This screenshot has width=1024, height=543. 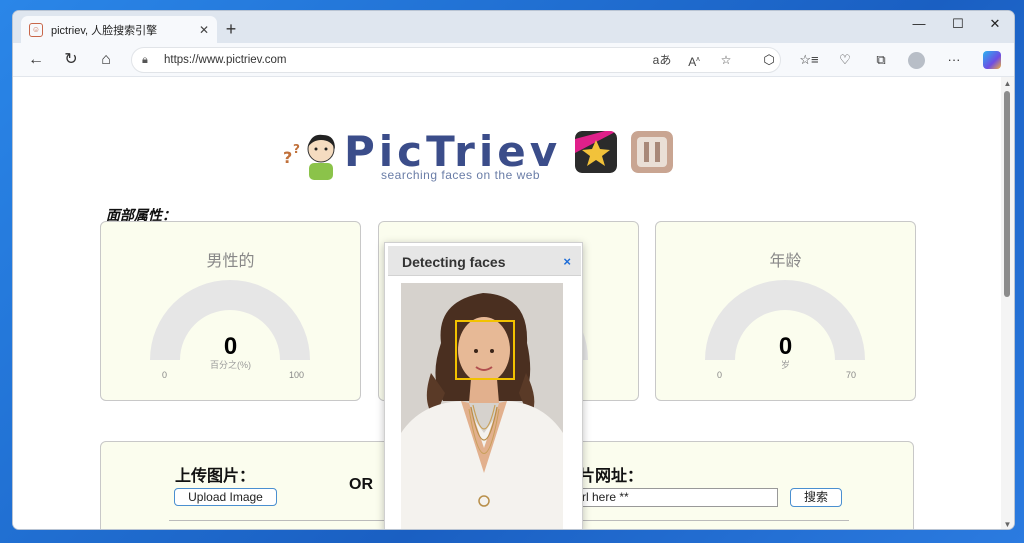 What do you see at coordinates (1007, 303) in the screenshot?
I see `page-scrollbar: ▲ ▼` at bounding box center [1007, 303].